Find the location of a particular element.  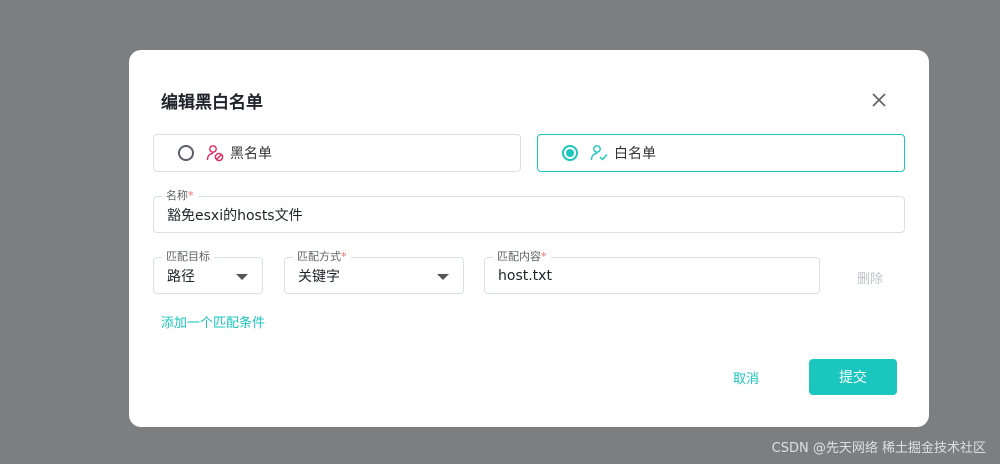

match-mode-select: 匹配方式* is located at coordinates (374, 272).